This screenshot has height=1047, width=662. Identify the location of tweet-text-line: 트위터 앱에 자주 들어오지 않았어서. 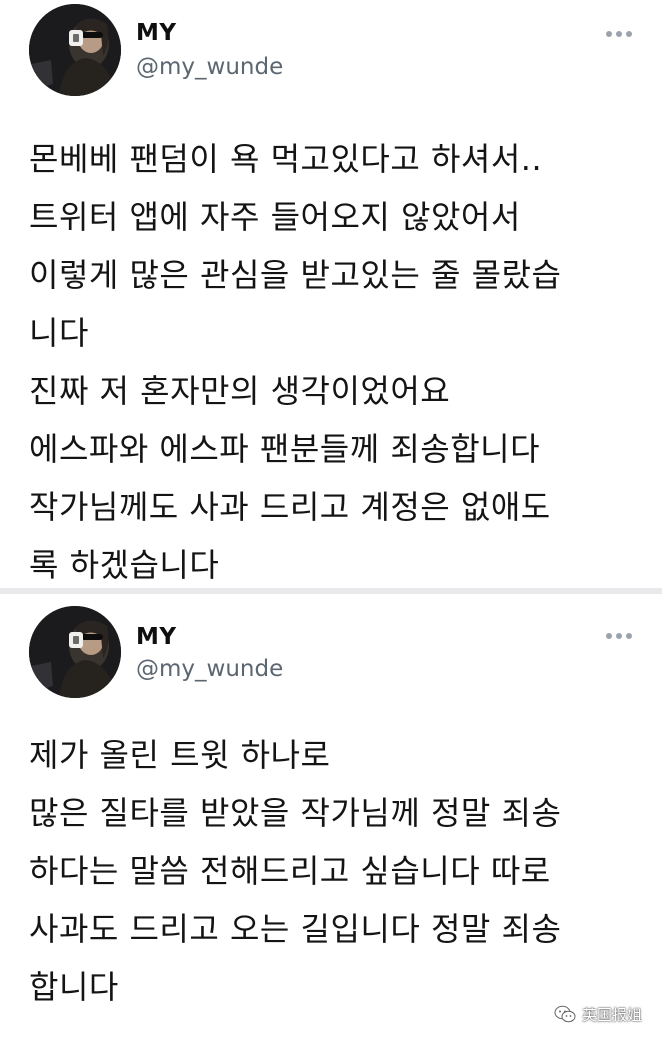
(275, 217).